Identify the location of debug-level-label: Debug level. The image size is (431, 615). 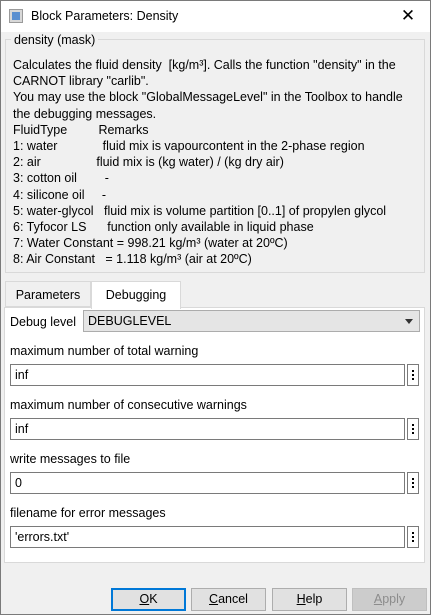
(43, 322).